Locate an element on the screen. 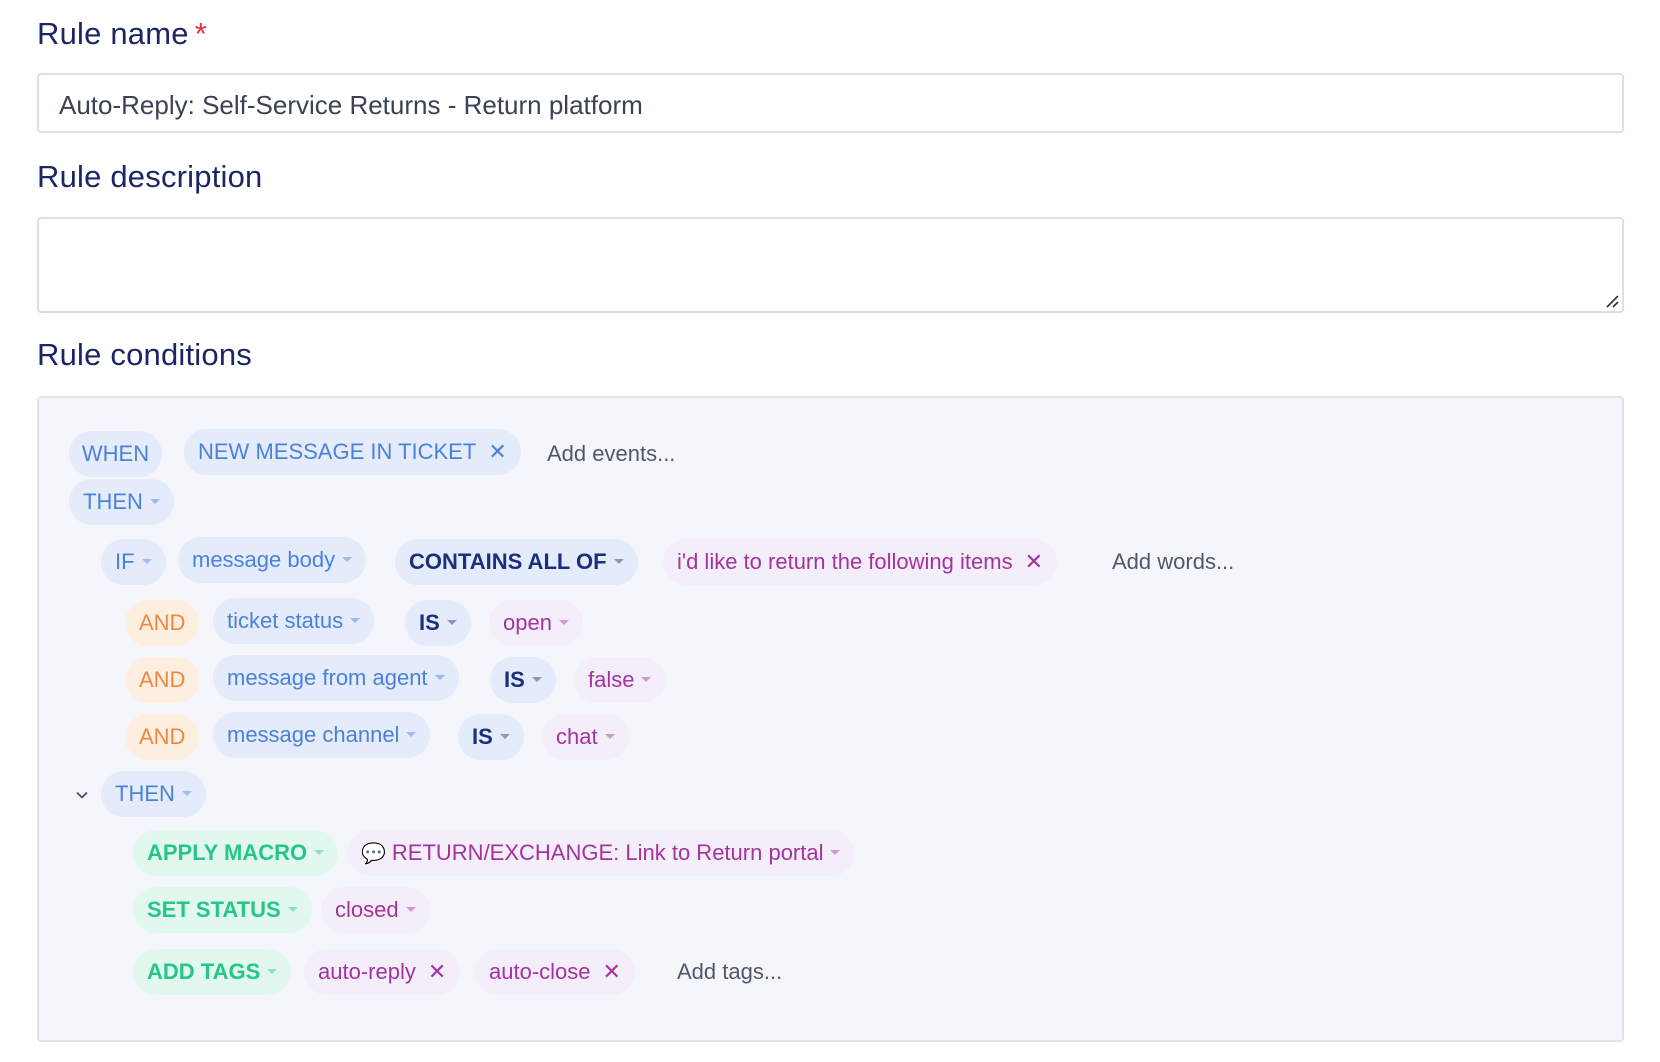 The height and width of the screenshot is (1062, 1660). chevron-down-icon is located at coordinates (82, 795).